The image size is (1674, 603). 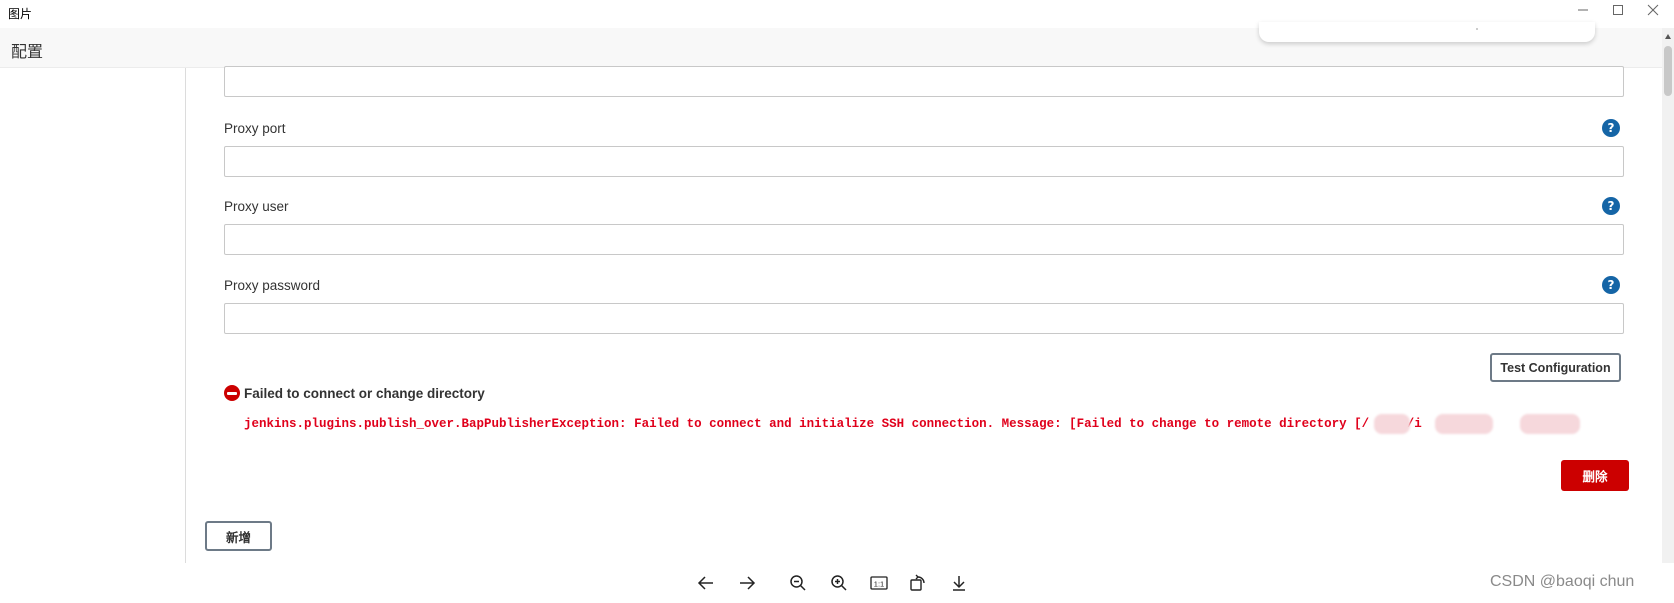 I want to click on proxy-port-label: Proxy port, so click(x=255, y=128).